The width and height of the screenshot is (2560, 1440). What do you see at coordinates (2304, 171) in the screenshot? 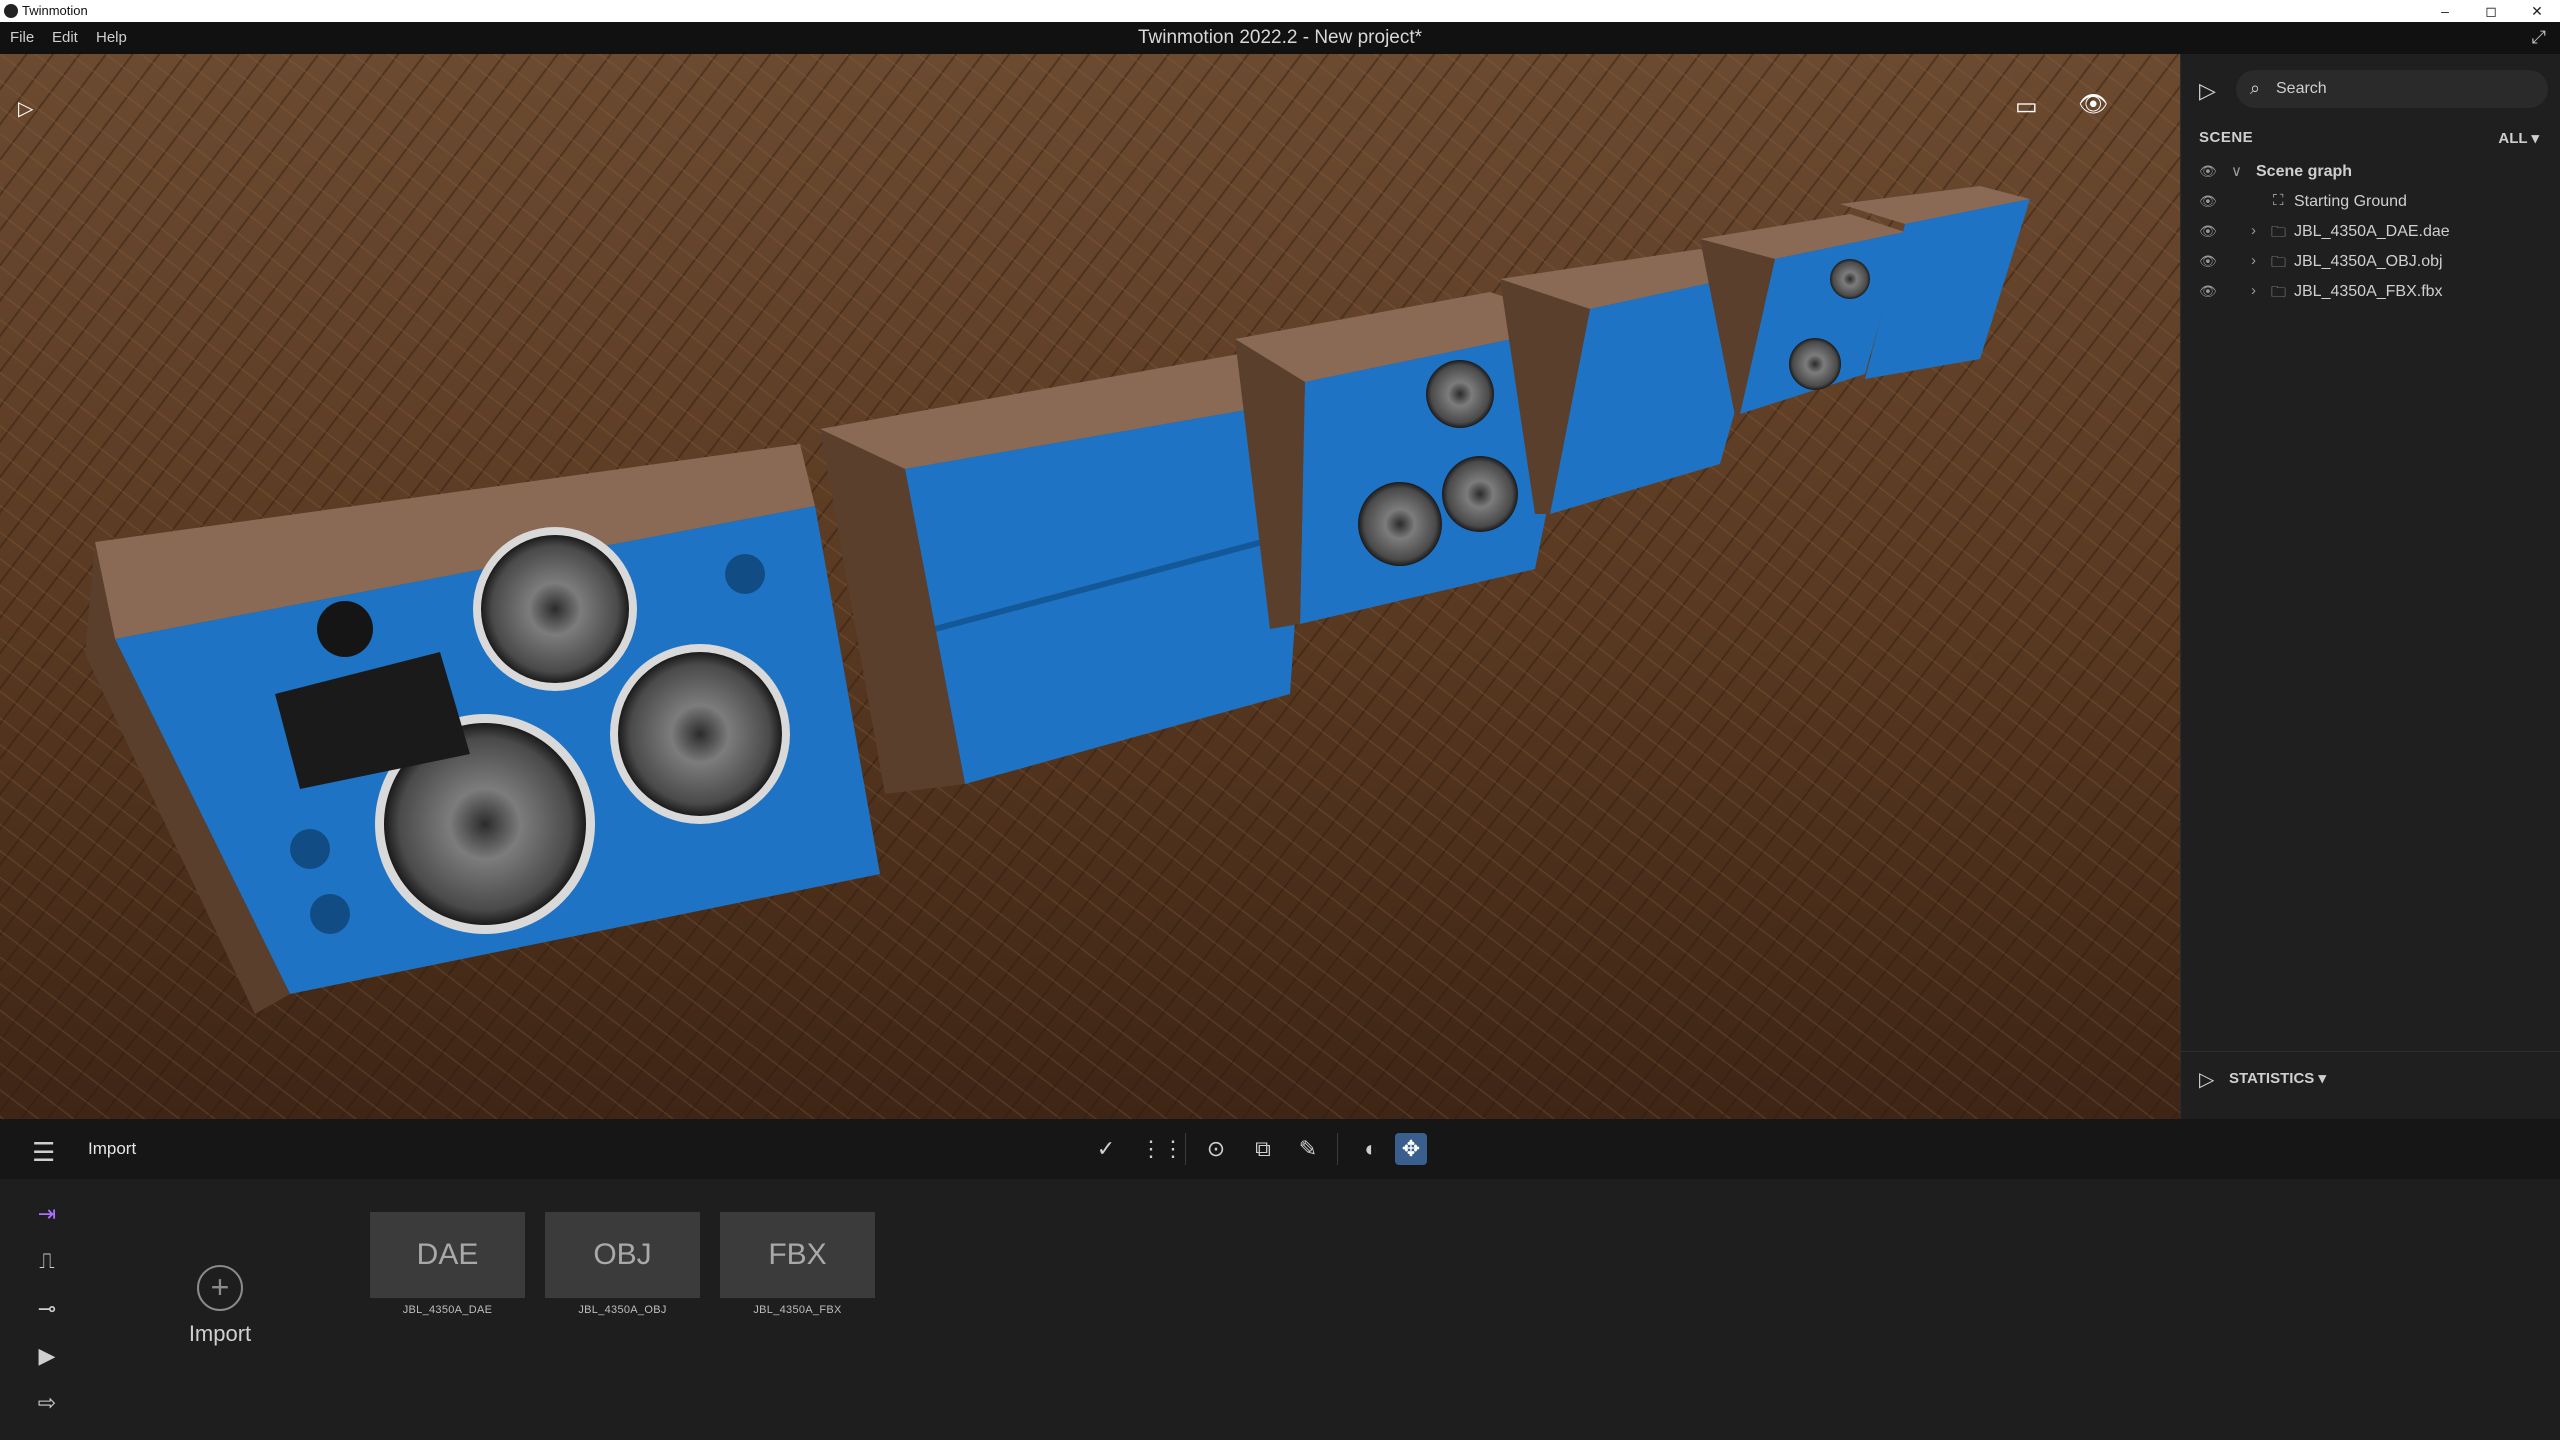
I see `tree-item-label: Scene graph` at bounding box center [2304, 171].